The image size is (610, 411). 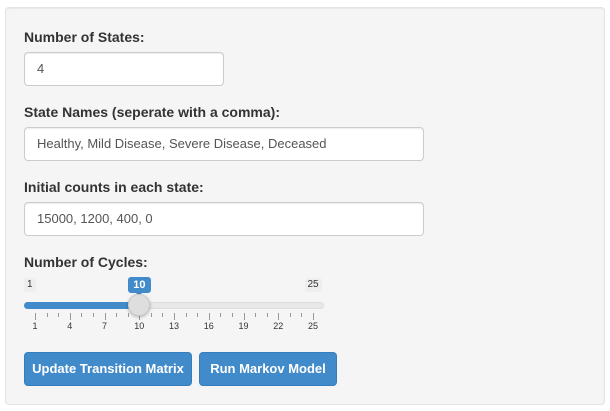 I want to click on slider-tick-label: 7, so click(x=104, y=326).